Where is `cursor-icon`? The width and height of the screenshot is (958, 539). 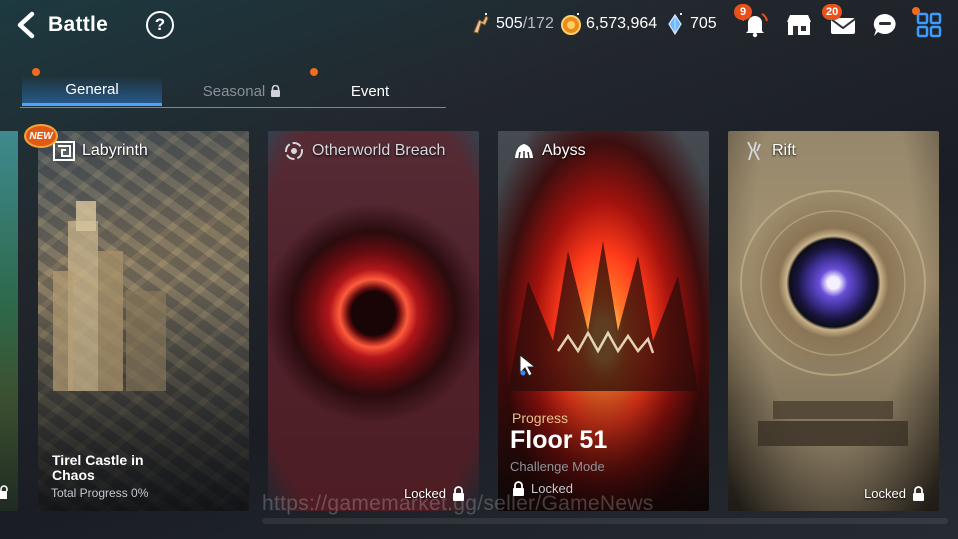 cursor-icon is located at coordinates (528, 365).